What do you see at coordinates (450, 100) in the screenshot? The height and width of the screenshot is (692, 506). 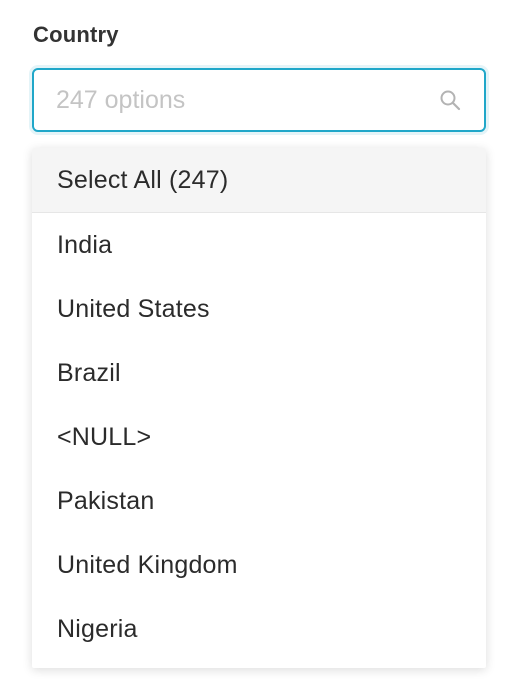 I see `search-icon` at bounding box center [450, 100].